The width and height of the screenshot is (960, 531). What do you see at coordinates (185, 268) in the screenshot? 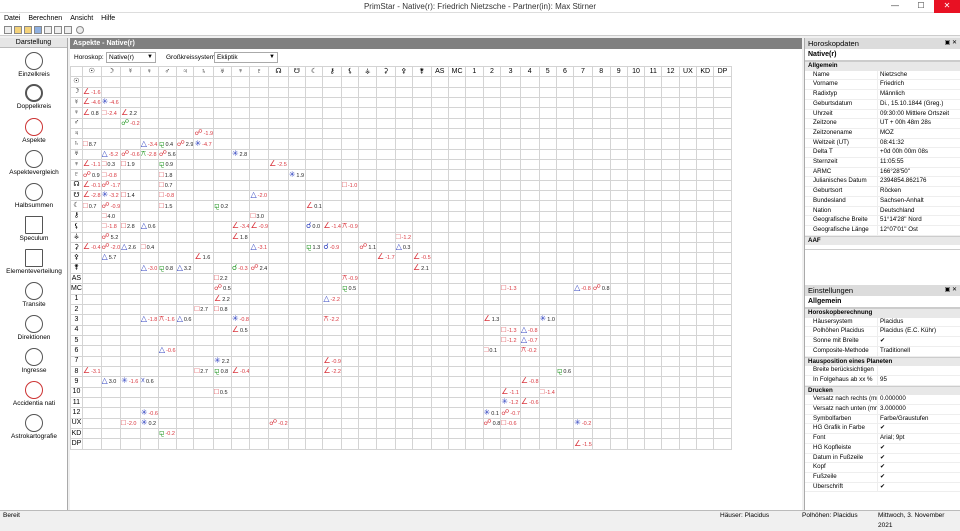
I see `aspect-cell: △3.2` at bounding box center [185, 268].